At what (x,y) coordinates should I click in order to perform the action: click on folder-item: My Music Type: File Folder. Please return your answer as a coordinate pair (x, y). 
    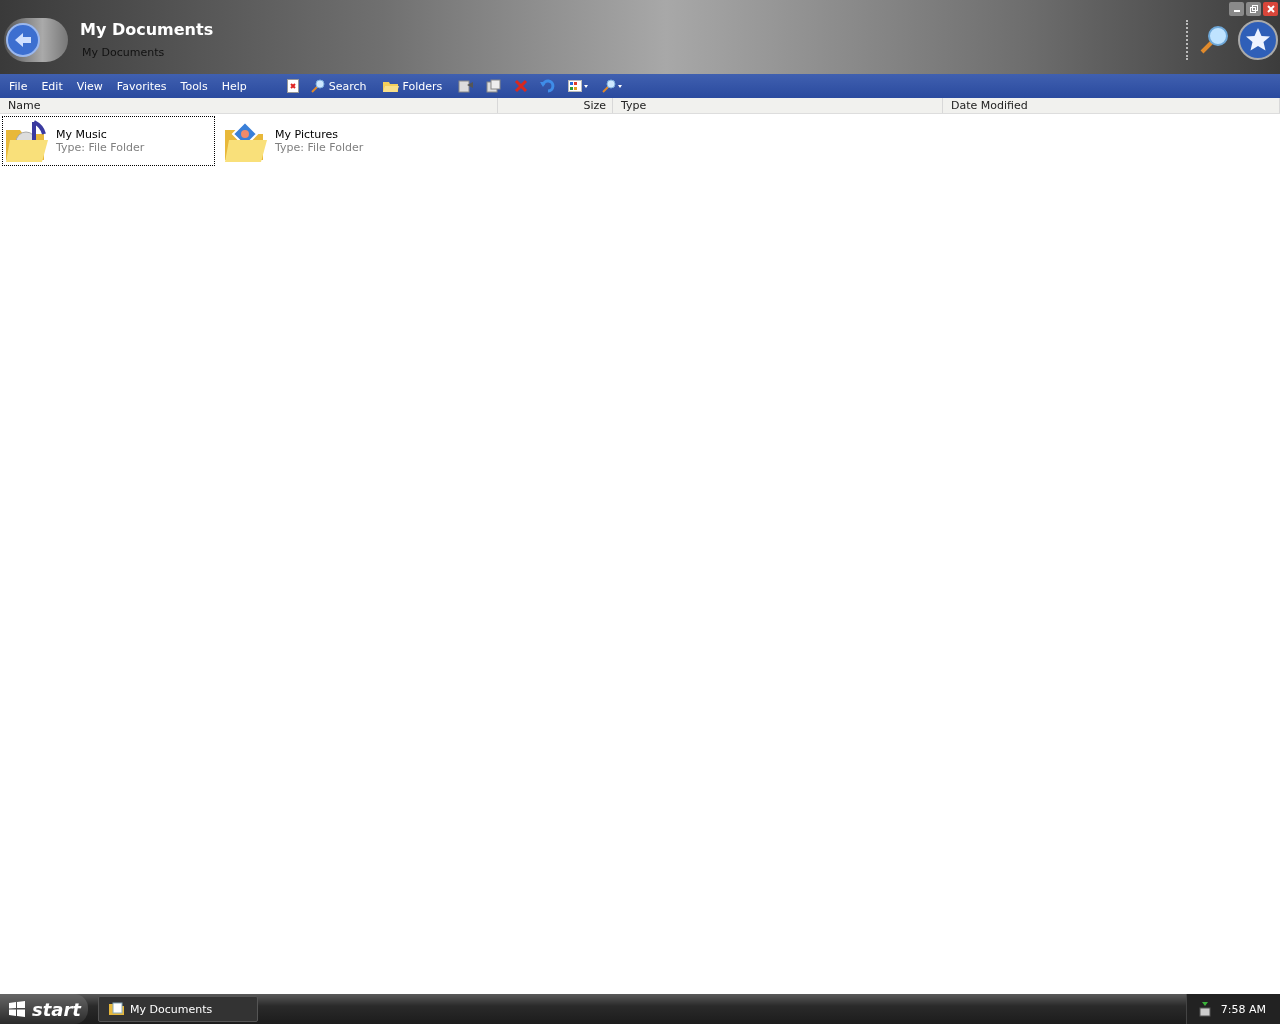
    Looking at the image, I should click on (108, 141).